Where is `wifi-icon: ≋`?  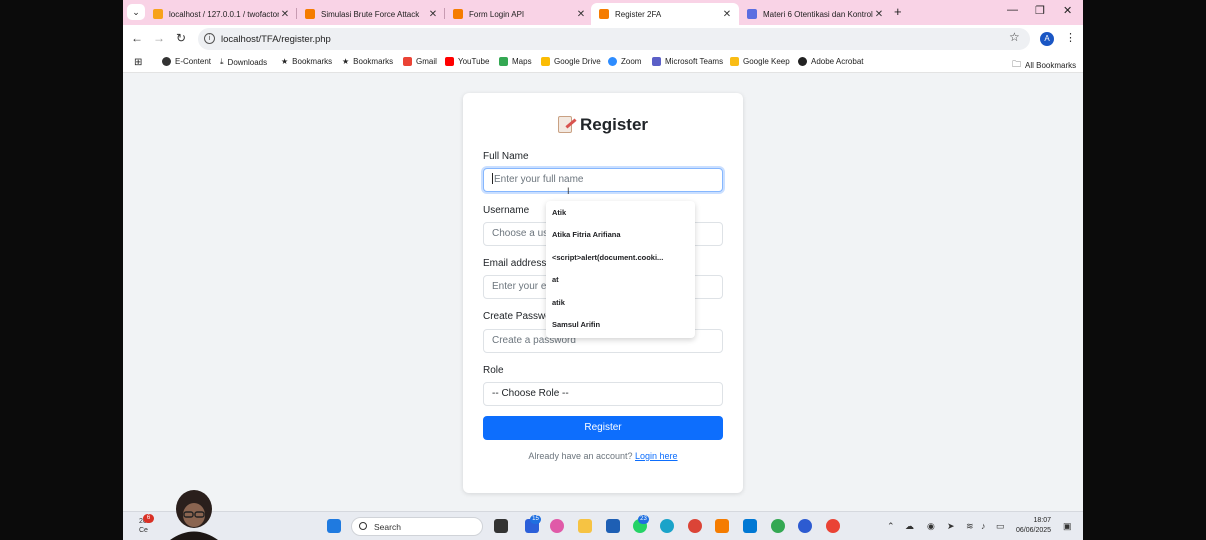 wifi-icon: ≋ is located at coordinates (970, 526).